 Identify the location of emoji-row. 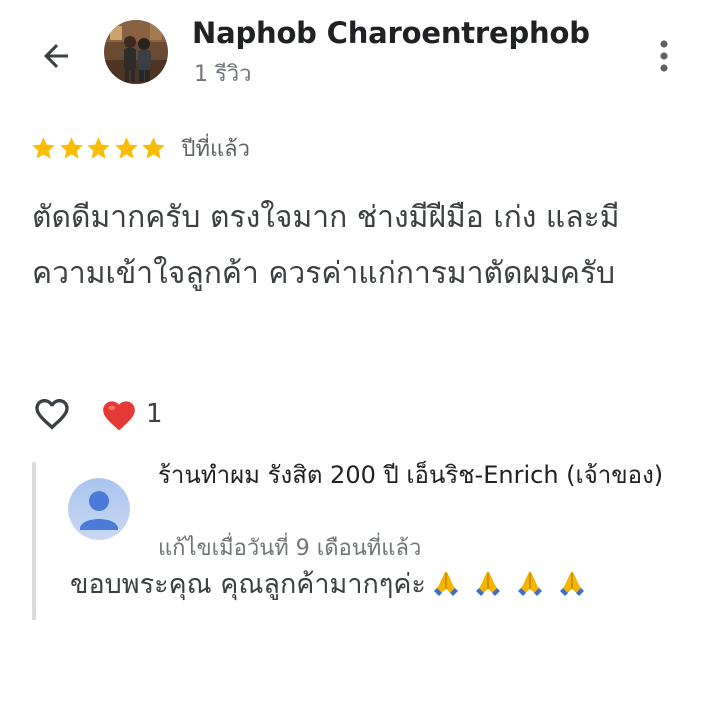
(509, 583).